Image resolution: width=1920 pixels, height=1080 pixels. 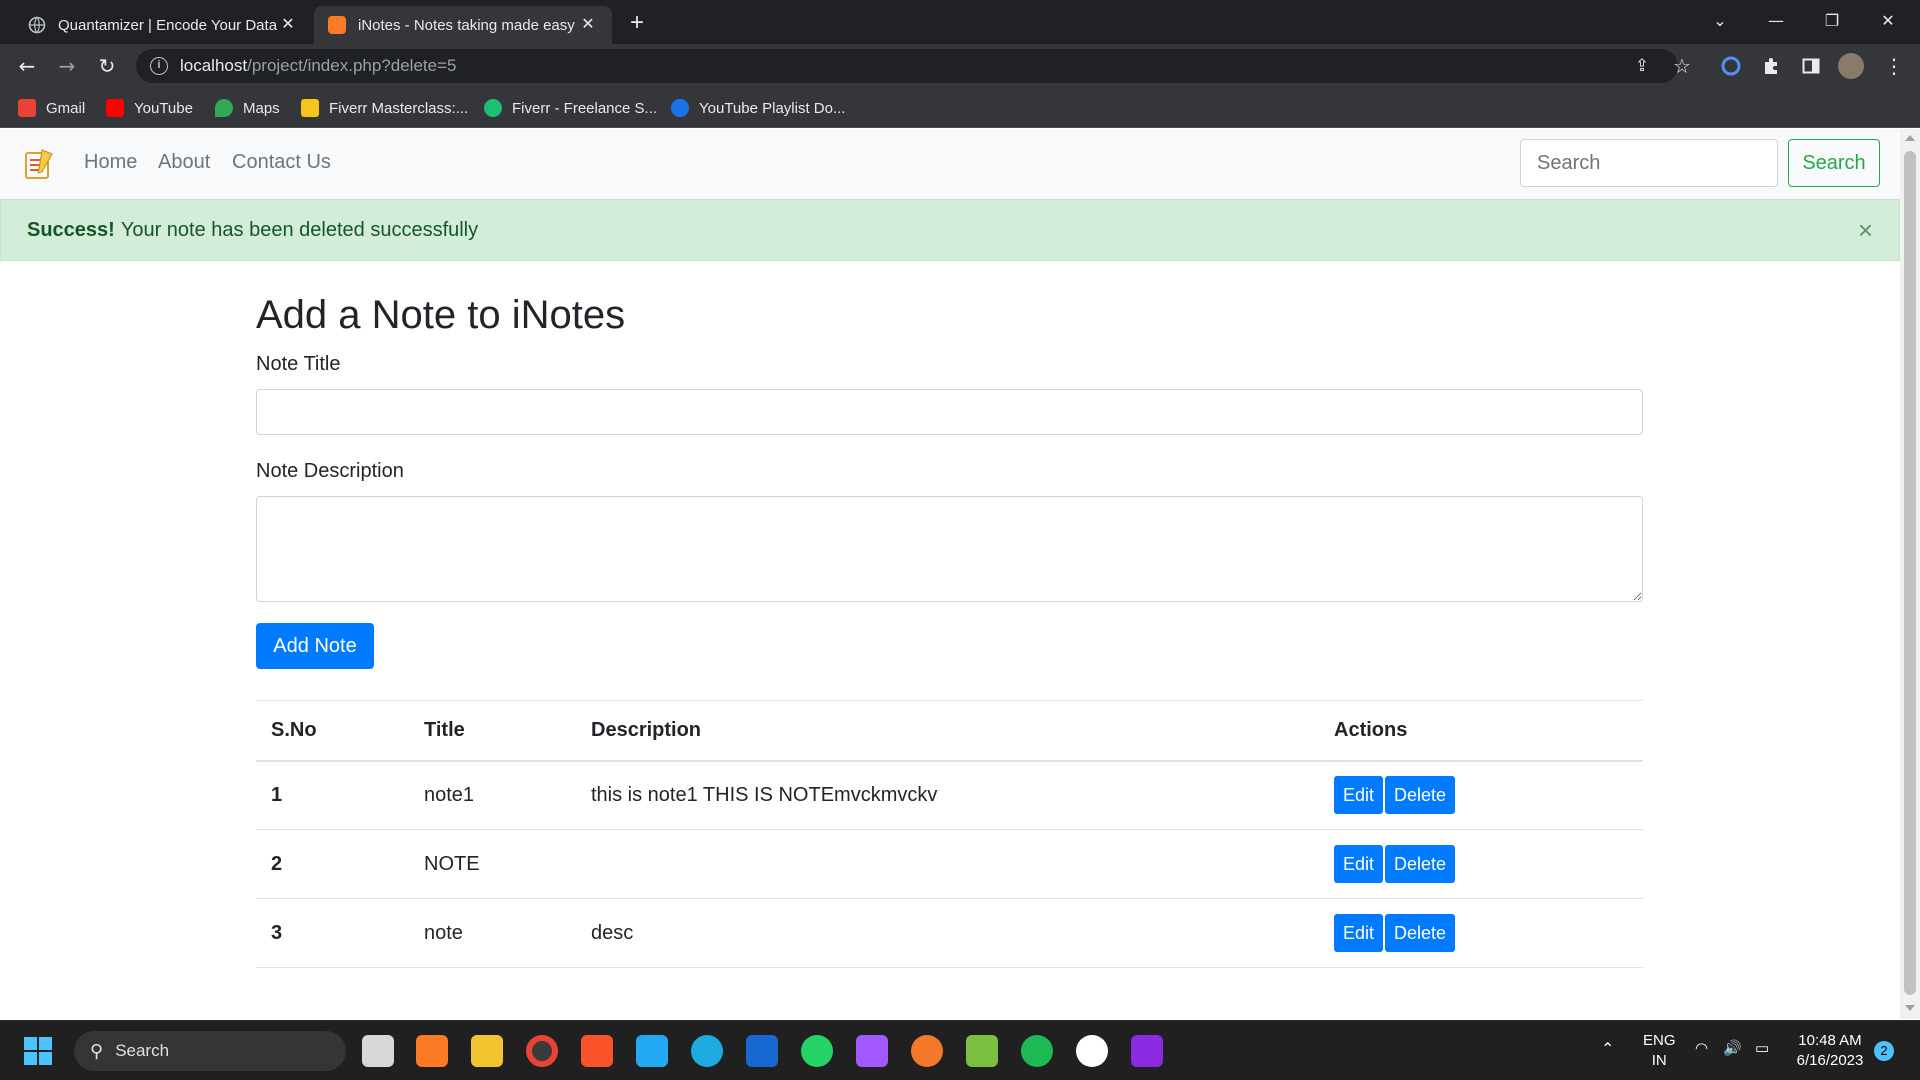 What do you see at coordinates (982, 1051) in the screenshot?
I see `bluestacks-icon` at bounding box center [982, 1051].